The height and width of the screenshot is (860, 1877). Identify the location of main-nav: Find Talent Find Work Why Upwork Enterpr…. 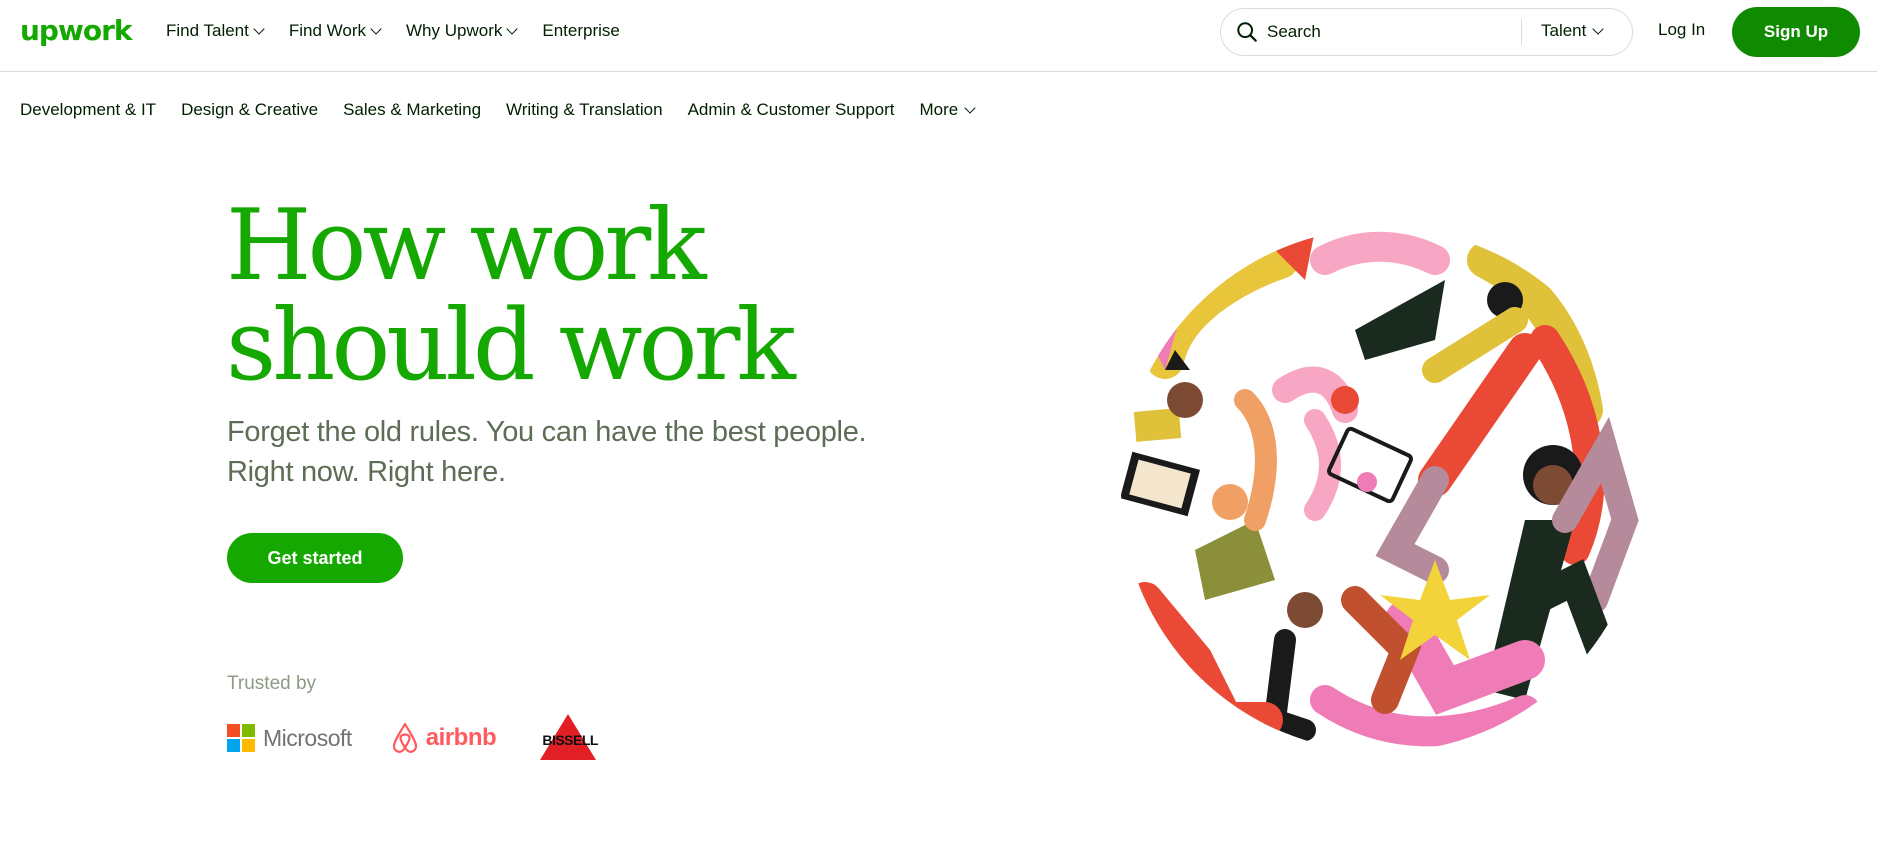
(393, 31).